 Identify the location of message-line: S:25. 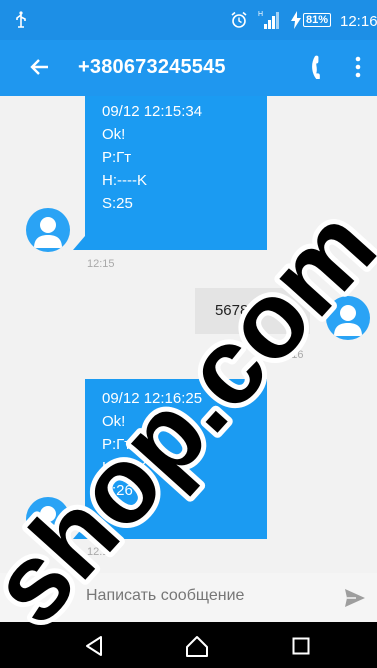
(117, 203).